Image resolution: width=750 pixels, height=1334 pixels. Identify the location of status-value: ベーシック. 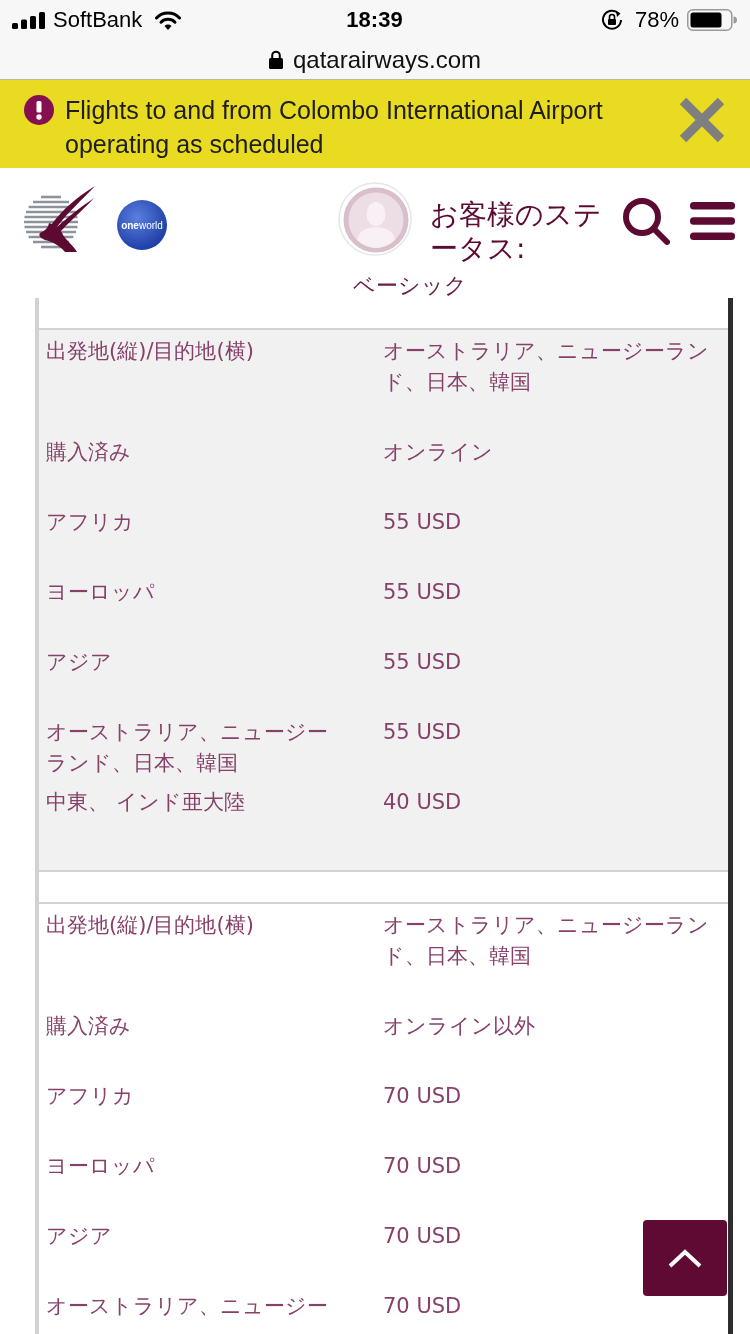
(410, 286).